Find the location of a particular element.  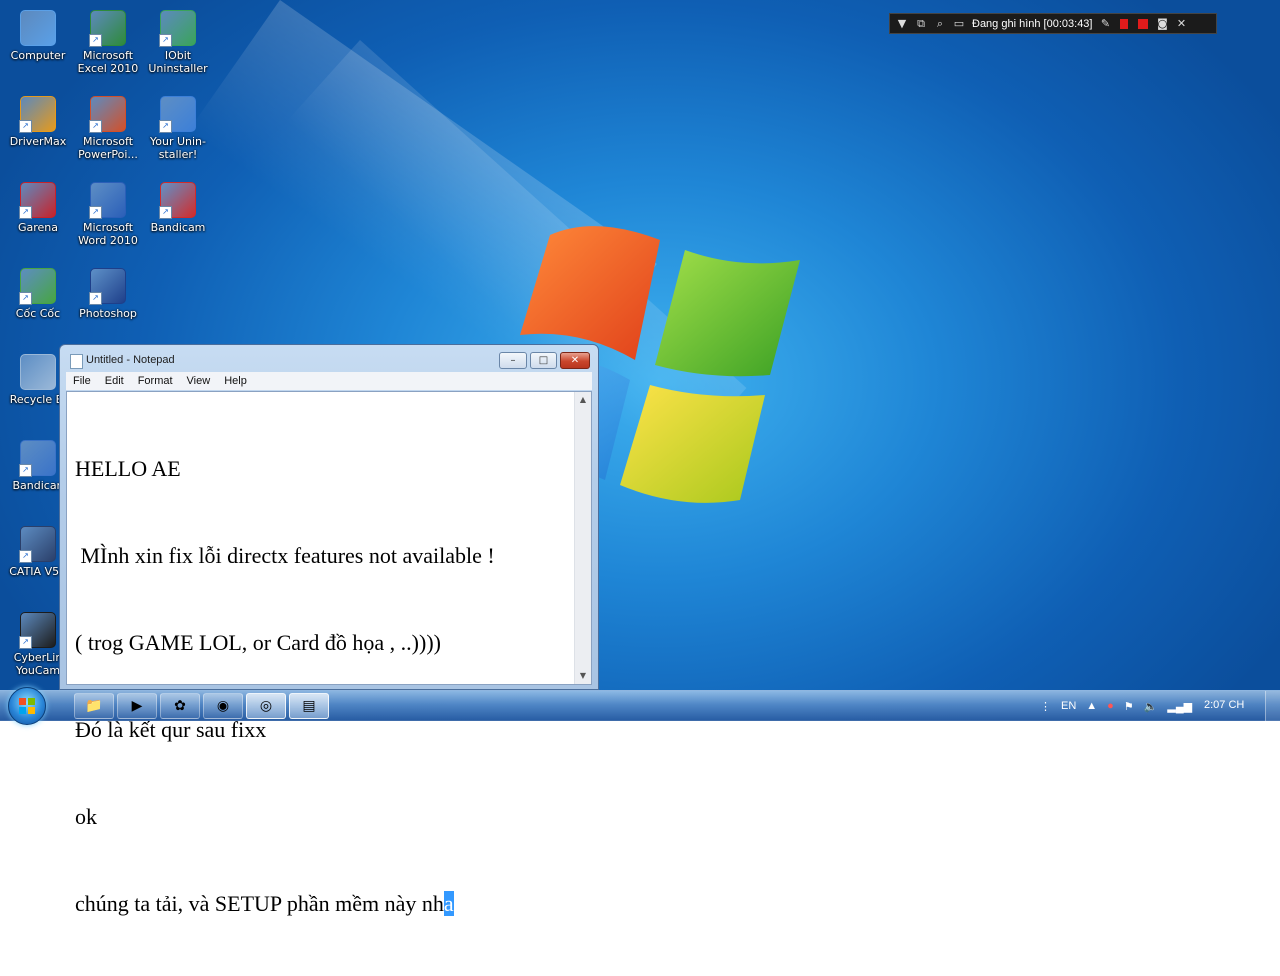

pencil-icon: ✎ is located at coordinates (1105, 23).